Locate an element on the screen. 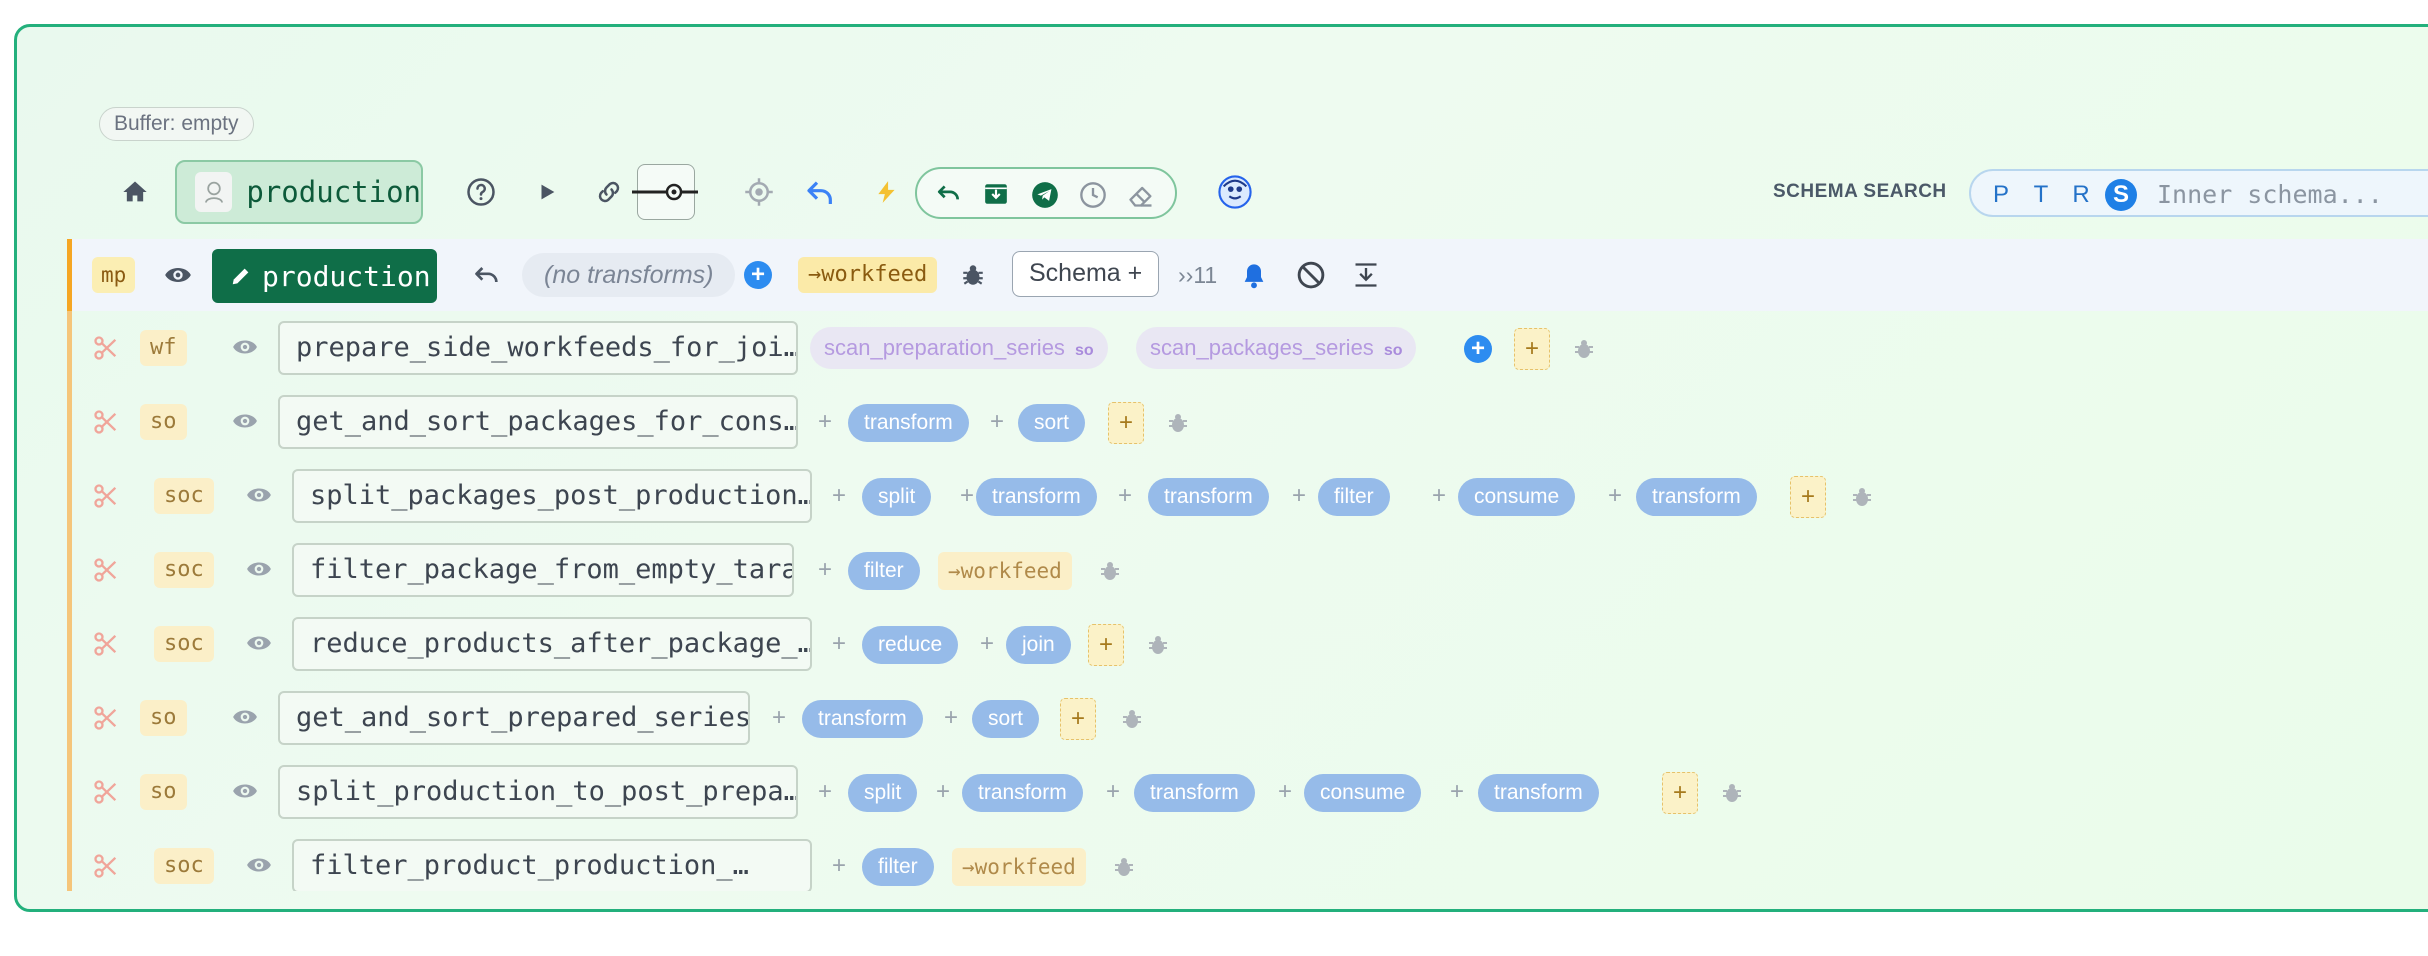 The width and height of the screenshot is (2428, 956). archive-icon is located at coordinates (996, 196).